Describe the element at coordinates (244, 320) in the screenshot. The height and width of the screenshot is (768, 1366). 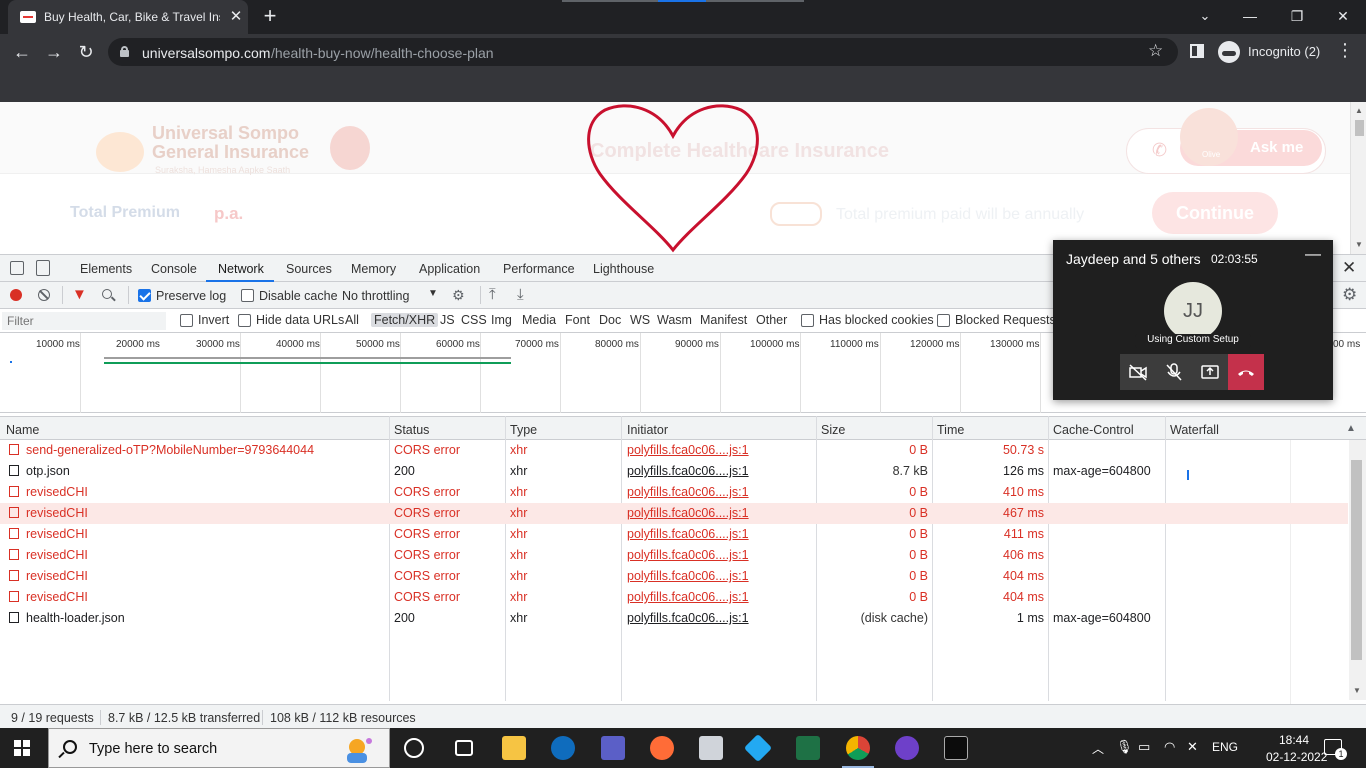
I see `hide-data-urls-checkbox` at that location.